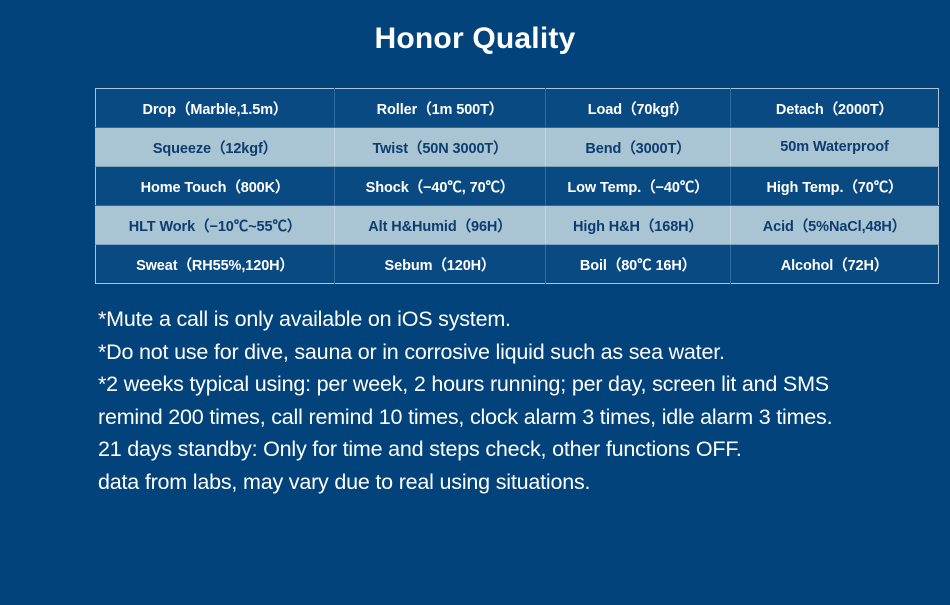 Image resolution: width=950 pixels, height=605 pixels. What do you see at coordinates (440, 108) in the screenshot?
I see `spec-cell: Roller（1m 500T）` at bounding box center [440, 108].